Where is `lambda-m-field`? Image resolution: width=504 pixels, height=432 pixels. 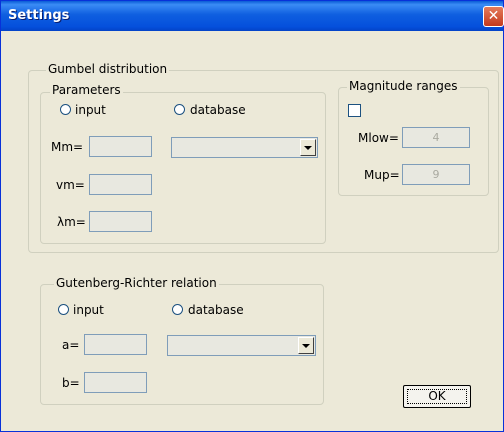 lambda-m-field is located at coordinates (120, 221).